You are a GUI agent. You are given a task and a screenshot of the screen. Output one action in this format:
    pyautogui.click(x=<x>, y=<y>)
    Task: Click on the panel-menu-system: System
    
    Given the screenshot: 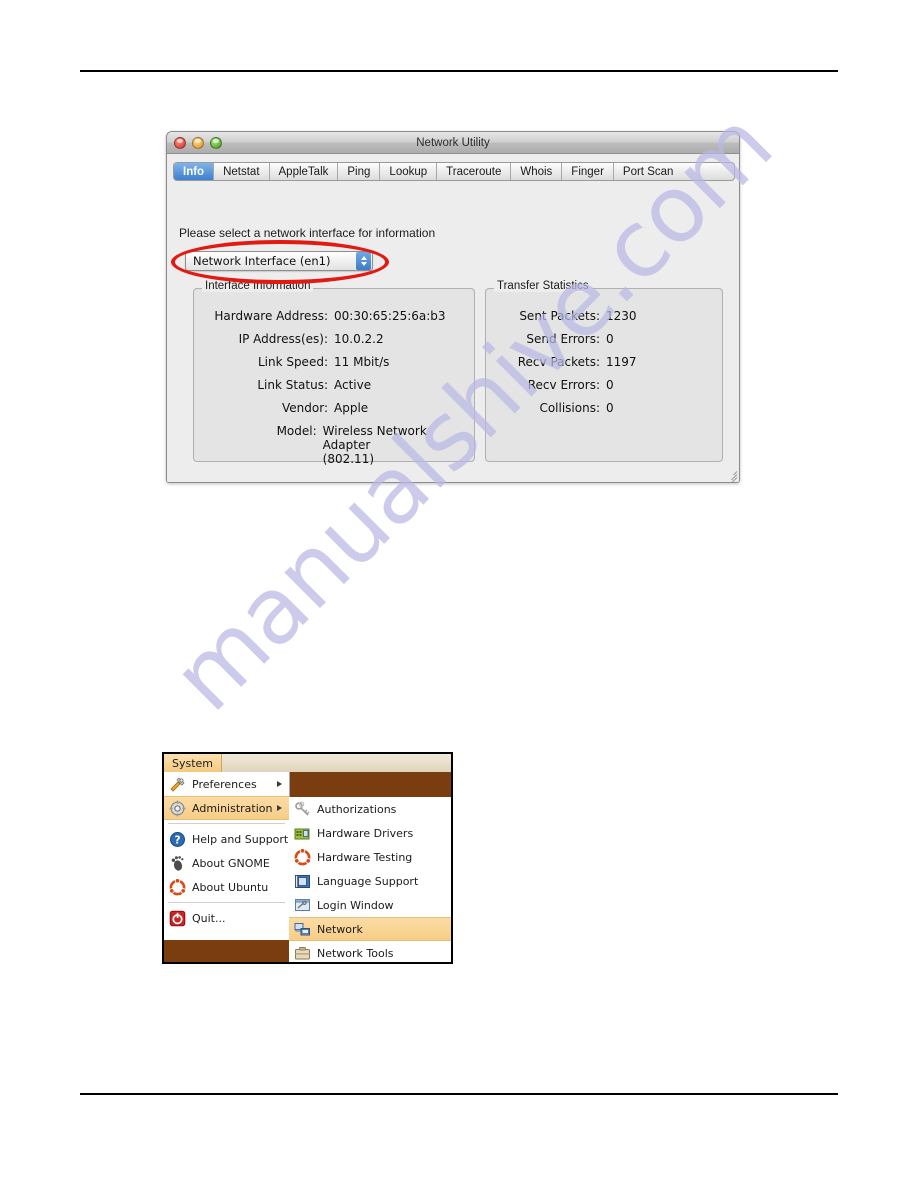 What is the action you would take?
    pyautogui.click(x=193, y=763)
    